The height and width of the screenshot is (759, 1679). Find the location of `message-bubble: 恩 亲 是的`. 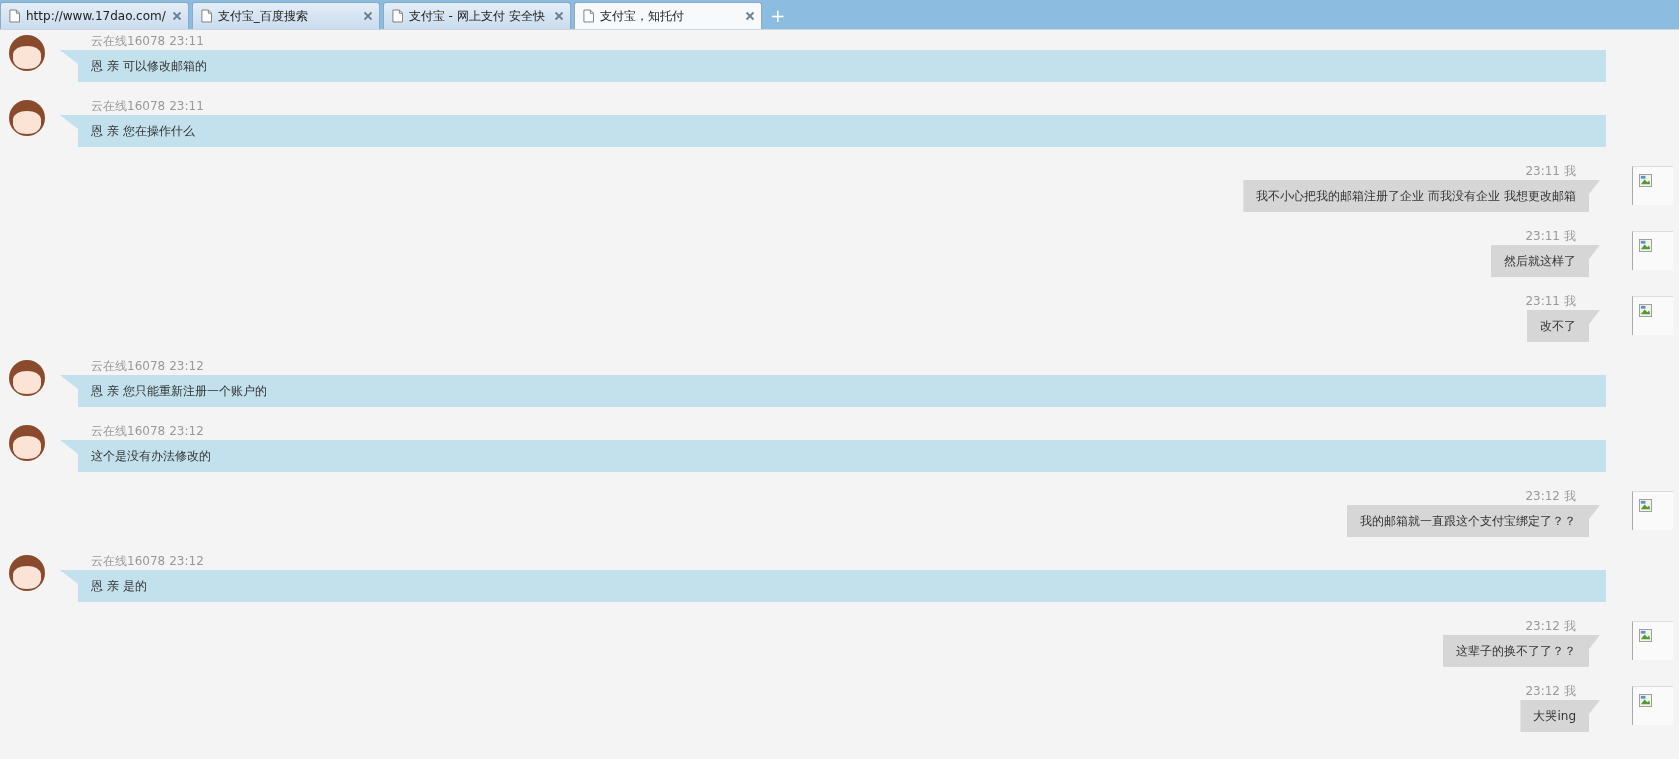

message-bubble: 恩 亲 是的 is located at coordinates (833, 586).